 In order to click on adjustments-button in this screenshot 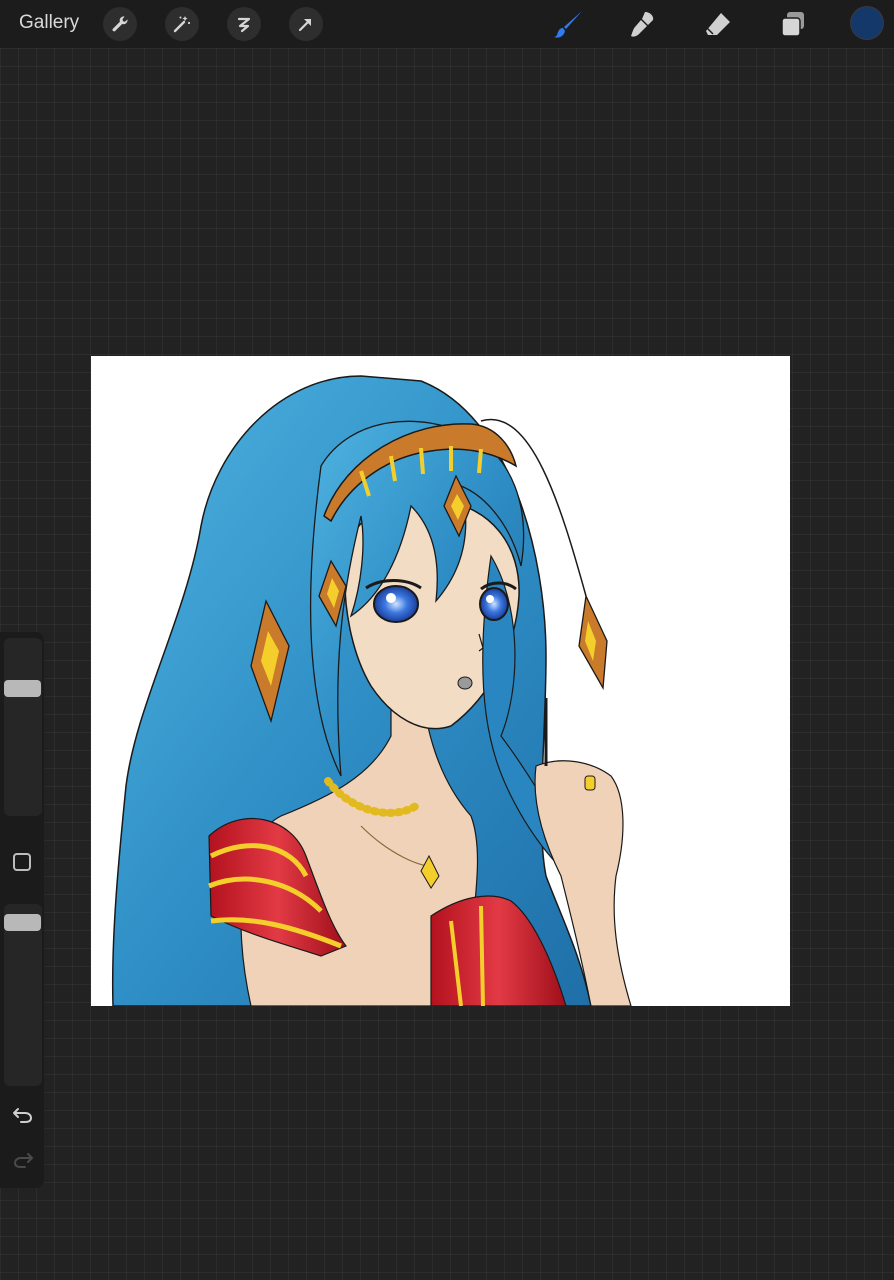, I will do `click(182, 24)`.